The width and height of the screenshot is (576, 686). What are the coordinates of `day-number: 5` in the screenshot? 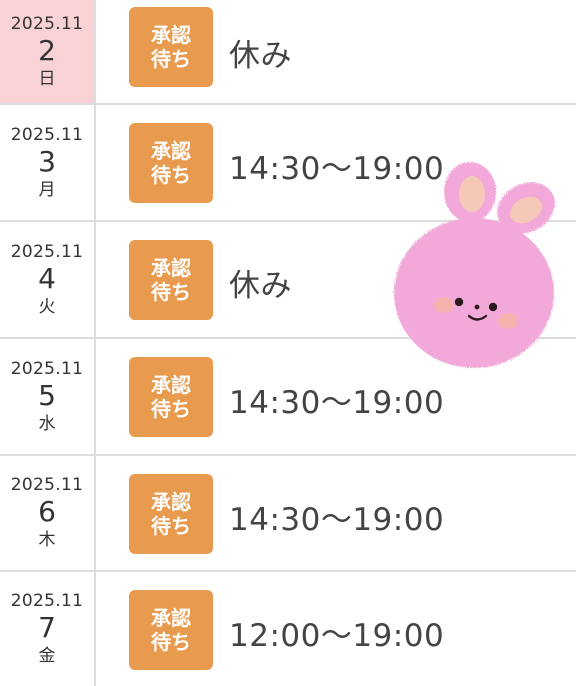 It's located at (47, 395).